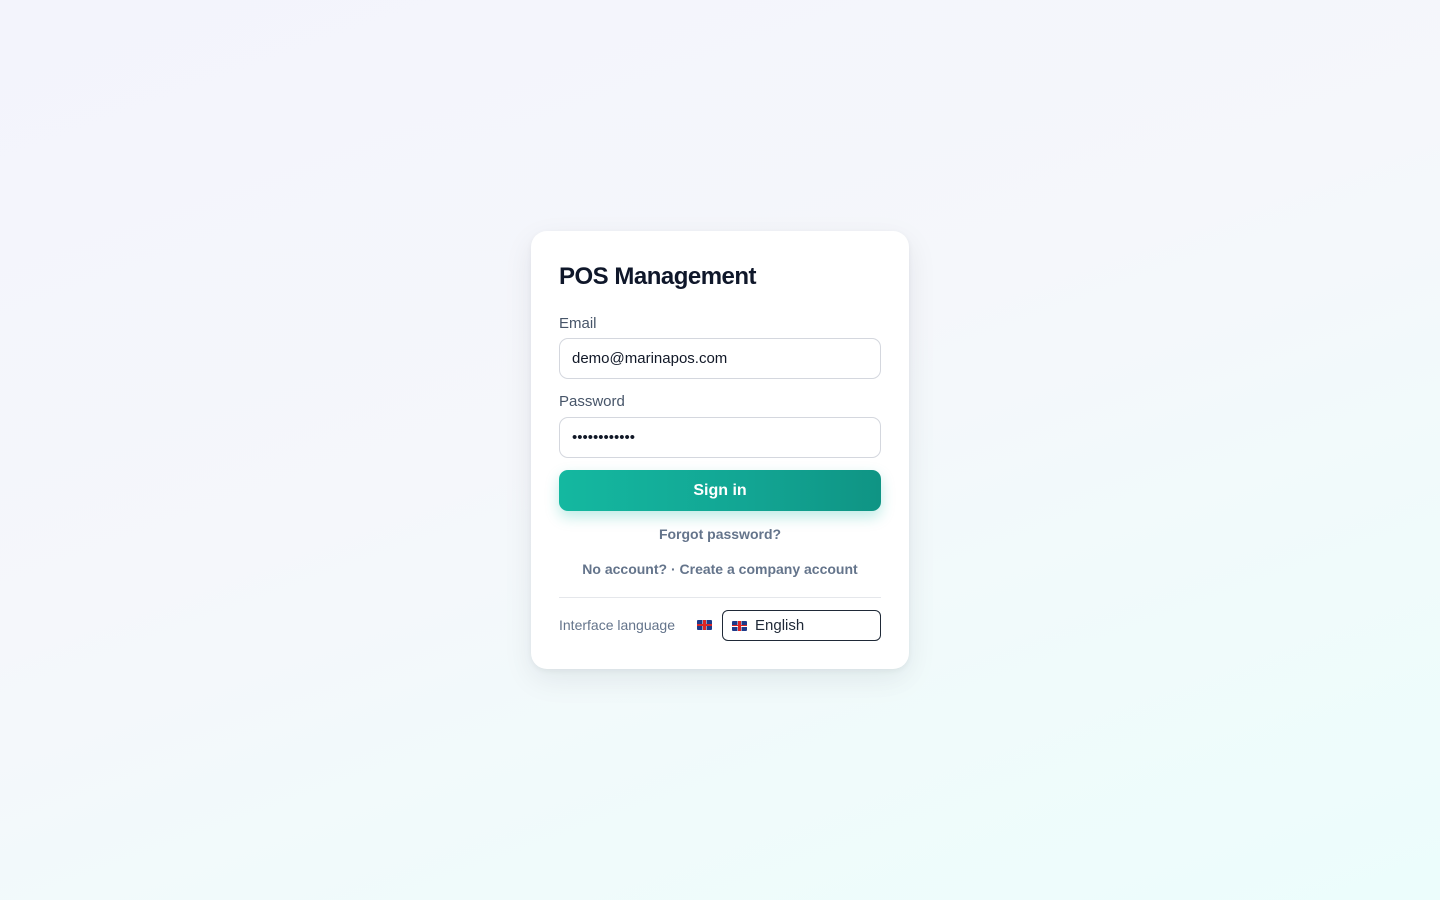 This screenshot has height=900, width=1440. I want to click on language-select-value: English, so click(780, 625).